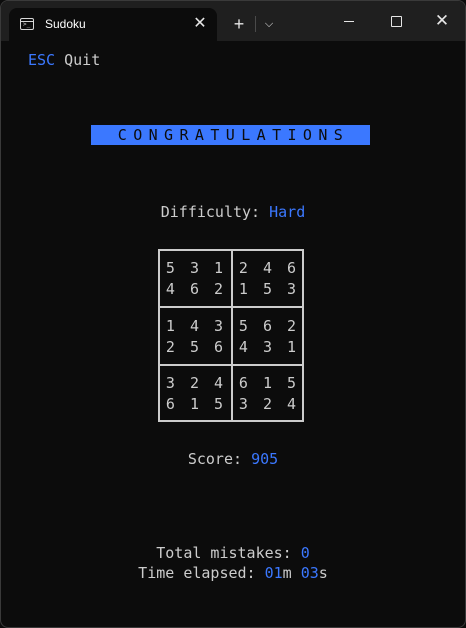 The width and height of the screenshot is (466, 628). I want to click on grid-row: 1 5 3, so click(269, 289).